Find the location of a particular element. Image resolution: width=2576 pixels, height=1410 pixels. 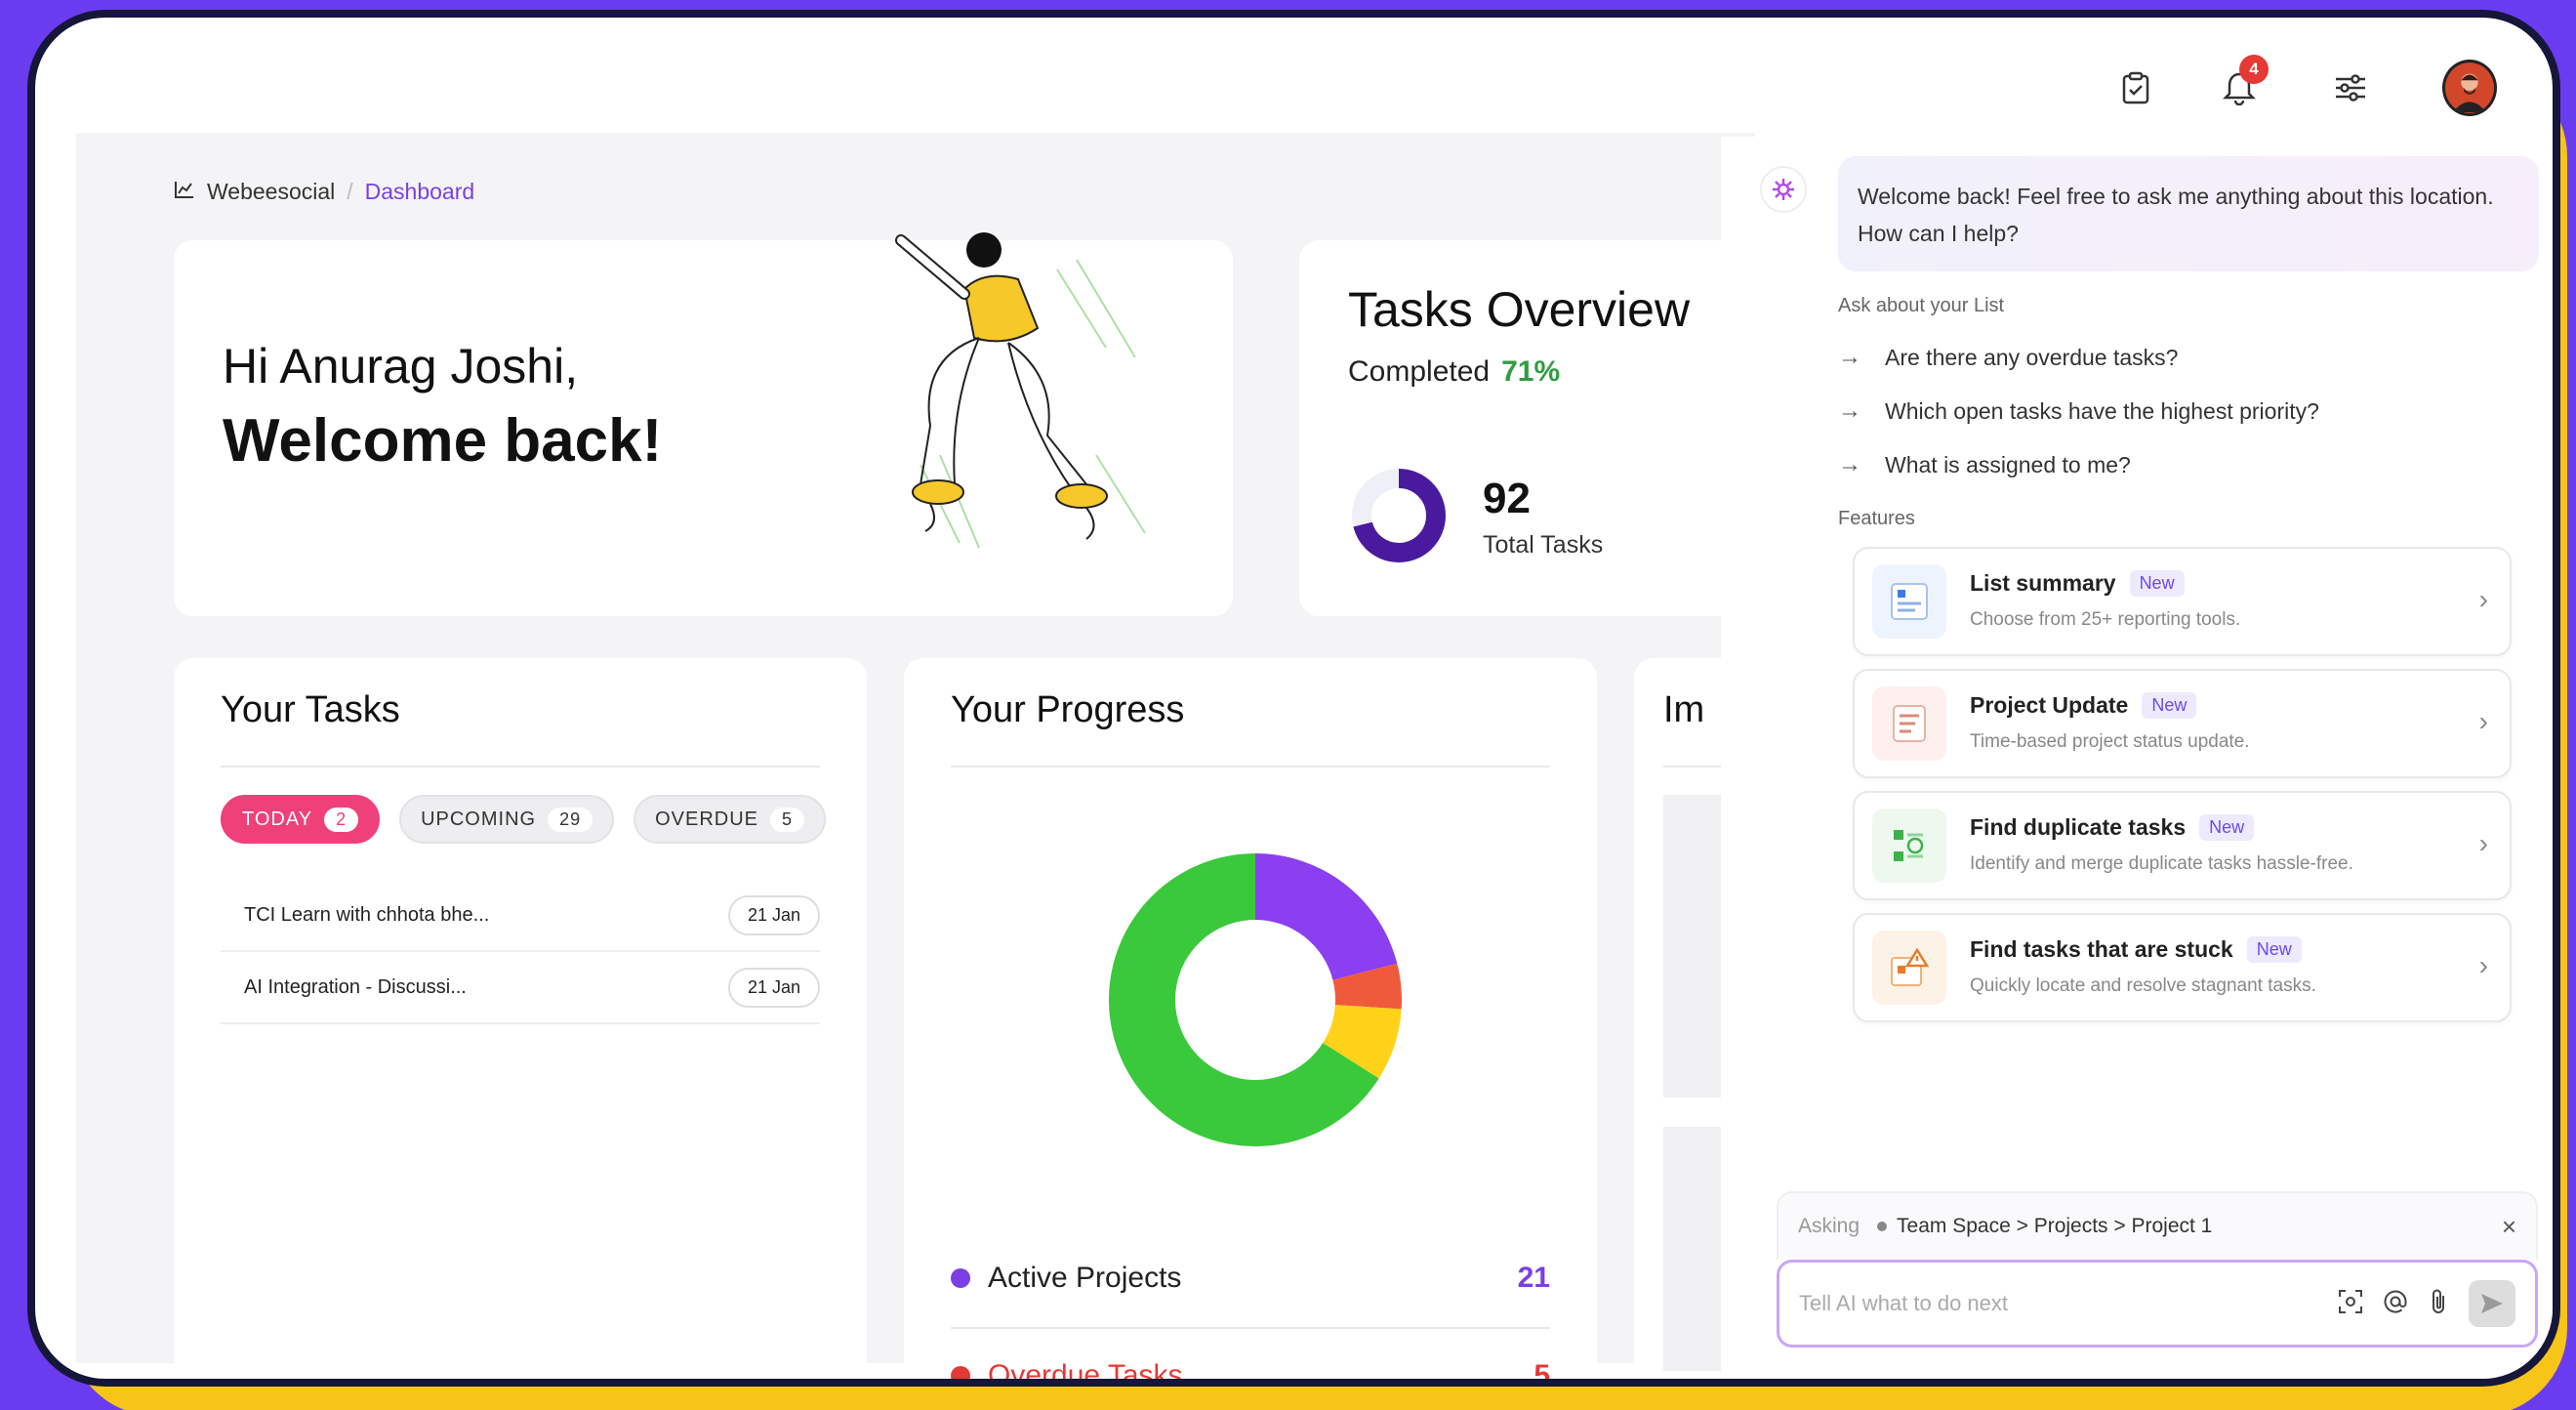

total-tasks-label: Total Tasks is located at coordinates (1543, 545).